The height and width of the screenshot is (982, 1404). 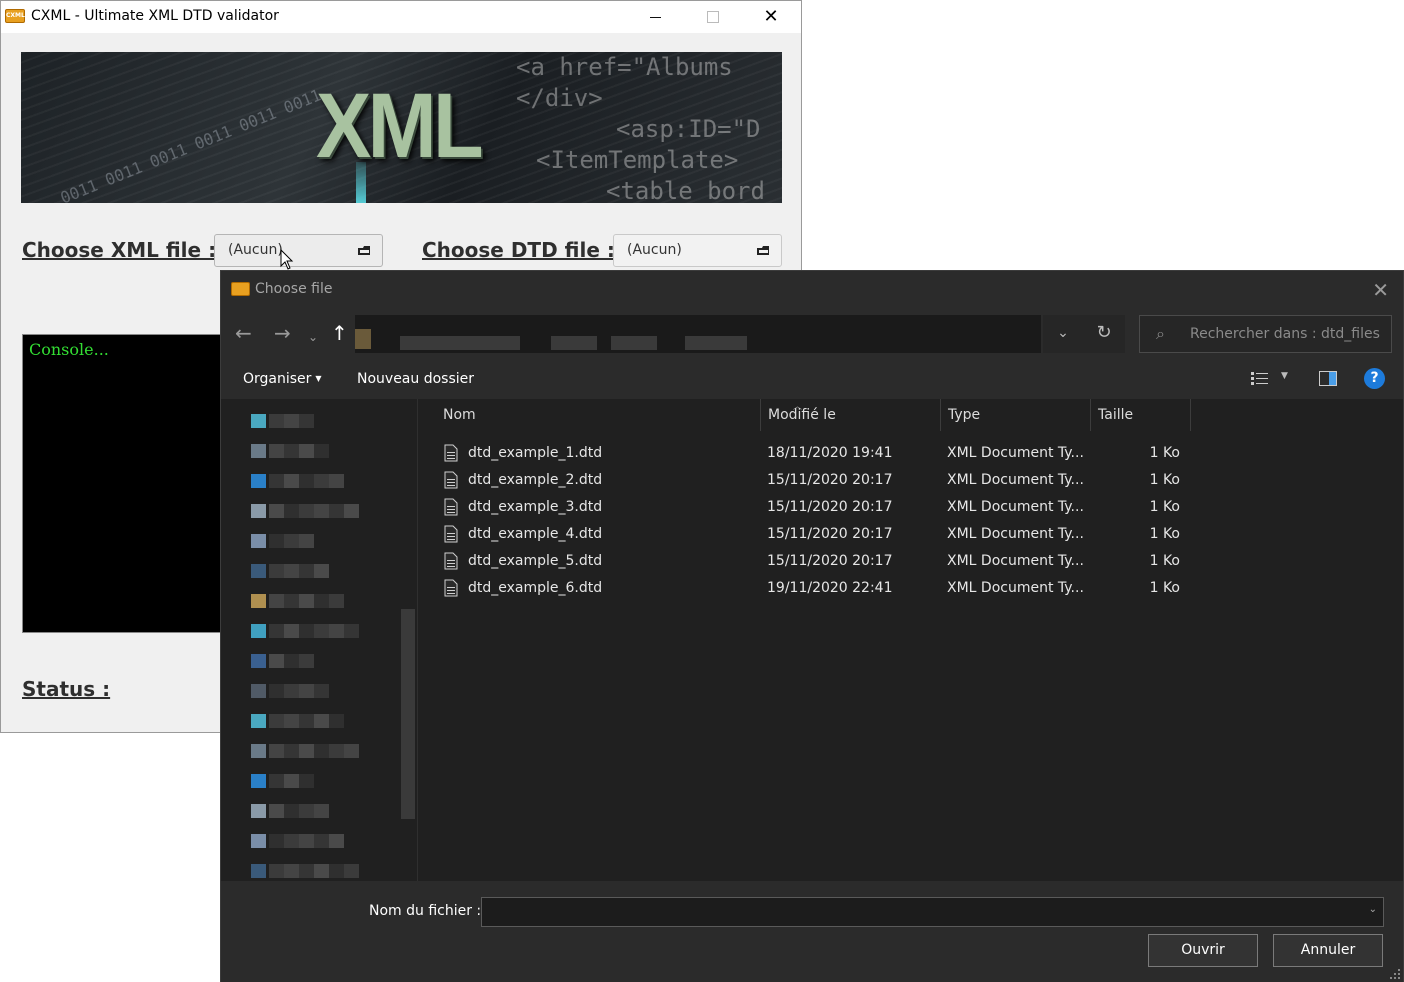 I want to click on maximize-button, so click(x=713, y=17).